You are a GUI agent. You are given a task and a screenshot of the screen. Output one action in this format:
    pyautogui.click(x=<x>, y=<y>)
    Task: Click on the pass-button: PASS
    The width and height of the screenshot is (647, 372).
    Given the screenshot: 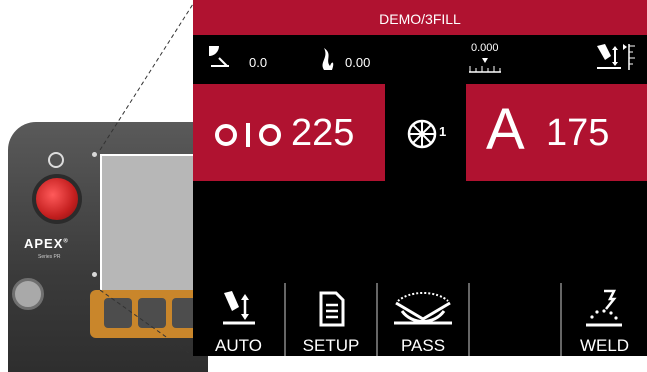 What is the action you would take?
    pyautogui.click(x=423, y=319)
    